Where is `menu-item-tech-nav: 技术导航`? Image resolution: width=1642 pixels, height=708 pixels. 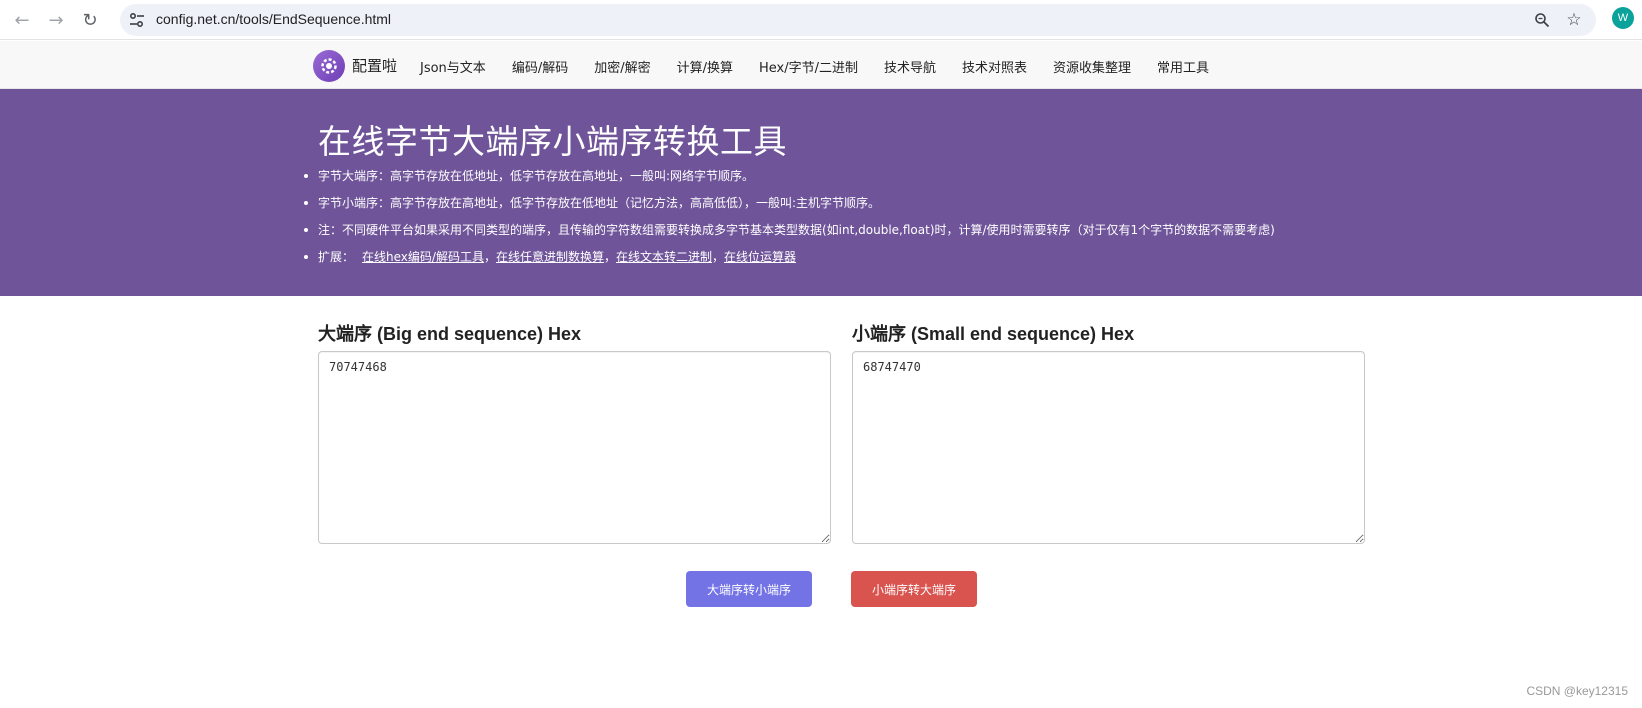
menu-item-tech-nav: 技术导航 is located at coordinates (910, 66).